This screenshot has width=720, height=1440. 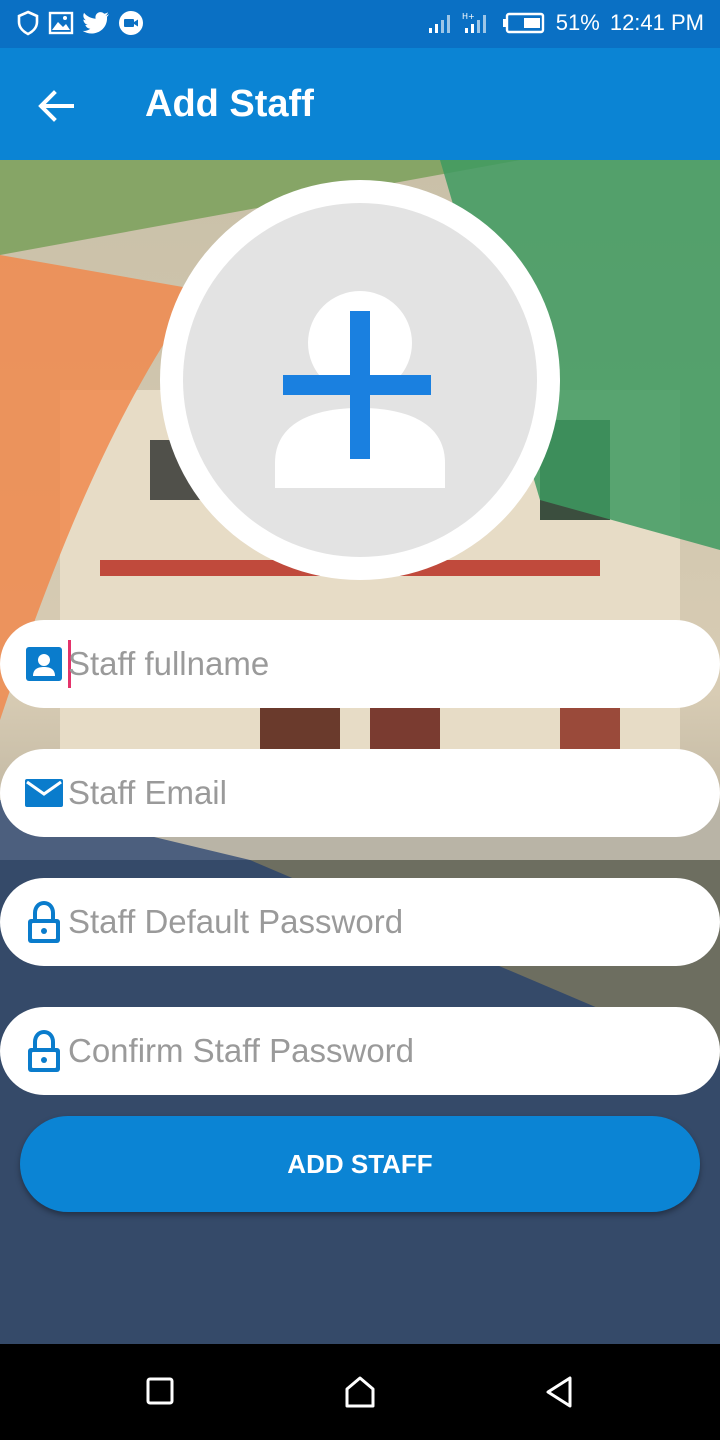 I want to click on confirm-password-input: Confirm Staff Password, so click(x=241, y=1051).